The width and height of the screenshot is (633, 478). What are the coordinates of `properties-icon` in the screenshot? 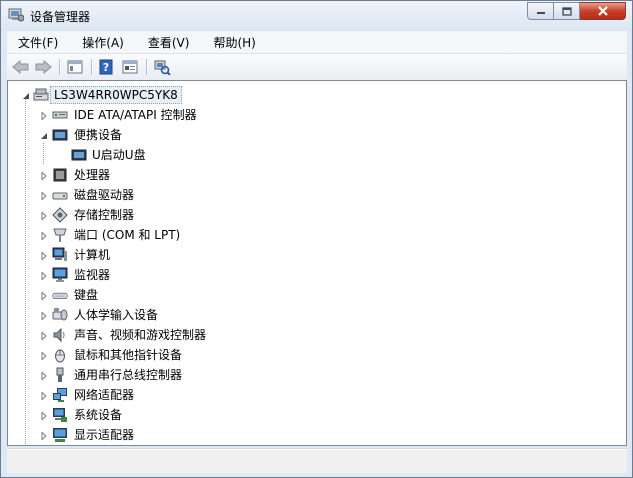 It's located at (130, 67).